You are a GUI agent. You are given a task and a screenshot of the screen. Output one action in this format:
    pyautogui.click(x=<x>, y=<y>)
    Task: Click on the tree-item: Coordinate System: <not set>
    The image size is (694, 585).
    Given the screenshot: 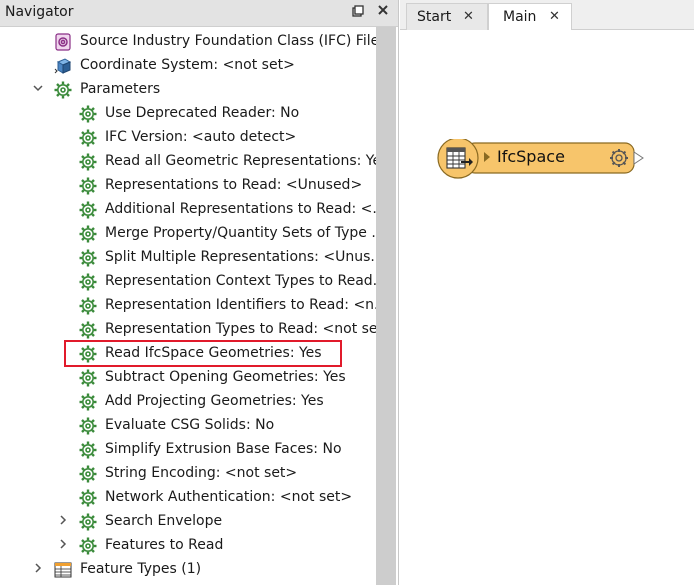 What is the action you would take?
    pyautogui.click(x=188, y=66)
    